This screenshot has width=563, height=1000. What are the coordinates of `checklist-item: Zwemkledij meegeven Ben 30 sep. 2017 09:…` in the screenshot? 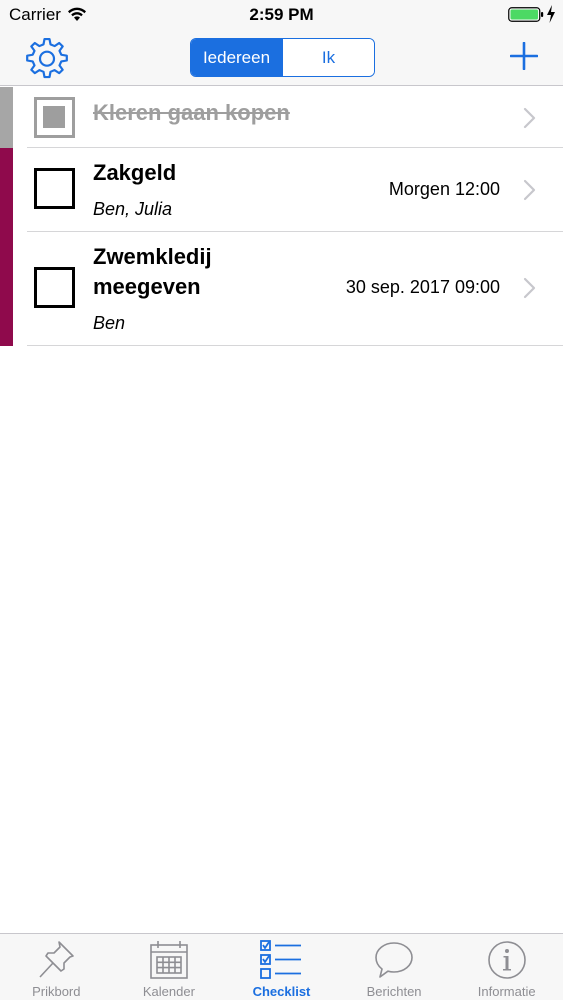 It's located at (281, 289).